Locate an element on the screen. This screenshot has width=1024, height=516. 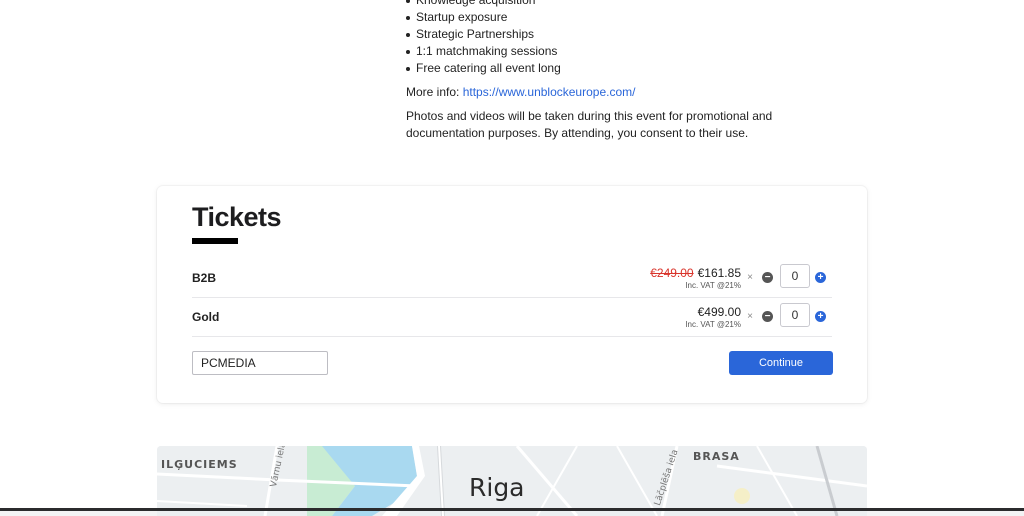
current-price: €161.85 is located at coordinates (719, 273).